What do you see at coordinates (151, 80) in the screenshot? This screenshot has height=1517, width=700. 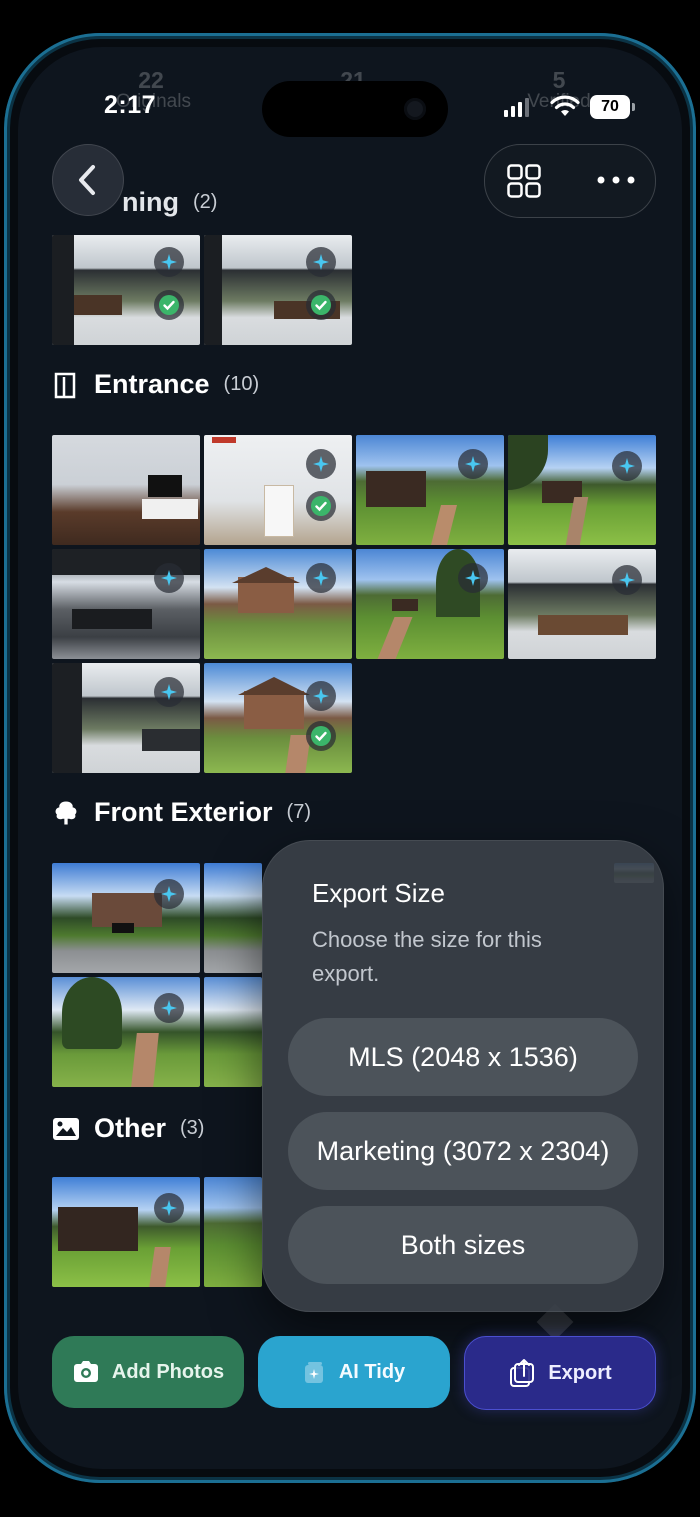 I see `stat-value: 22` at bounding box center [151, 80].